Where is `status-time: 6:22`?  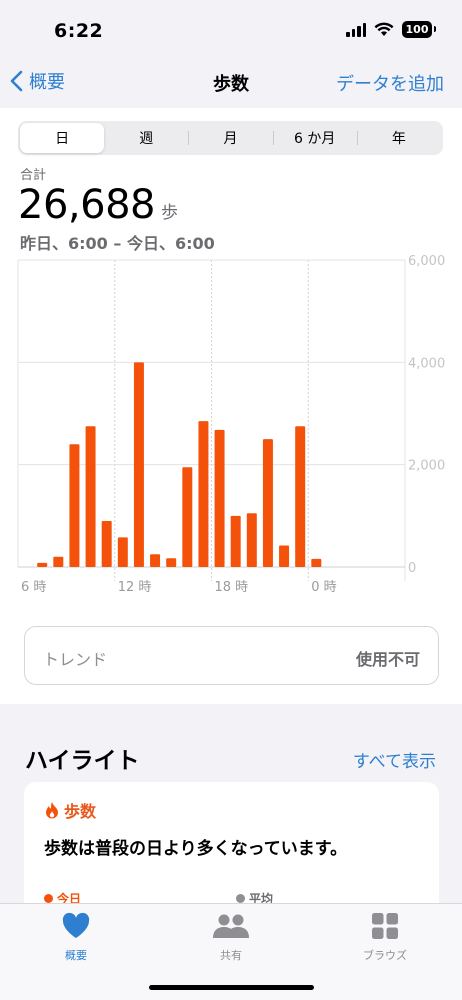
status-time: 6:22 is located at coordinates (79, 31).